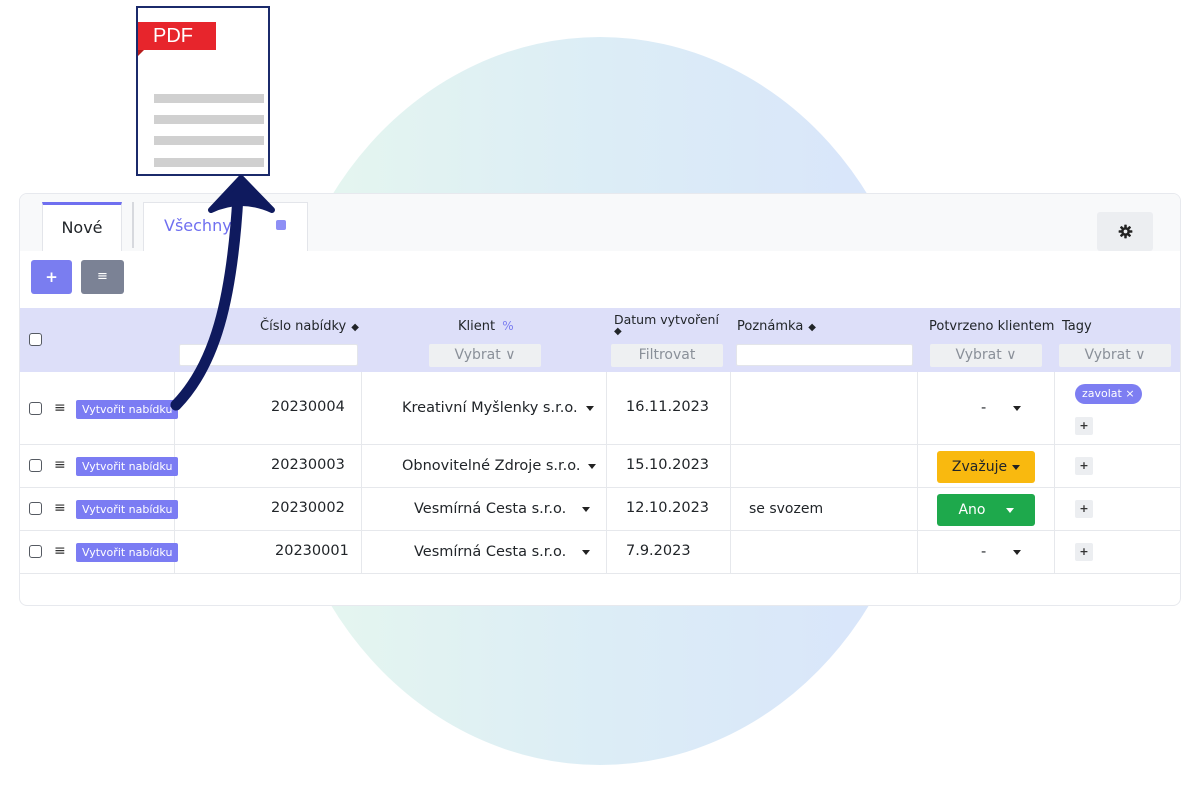 The width and height of the screenshot is (1200, 800). I want to click on header-klient: Klient %, so click(486, 326).